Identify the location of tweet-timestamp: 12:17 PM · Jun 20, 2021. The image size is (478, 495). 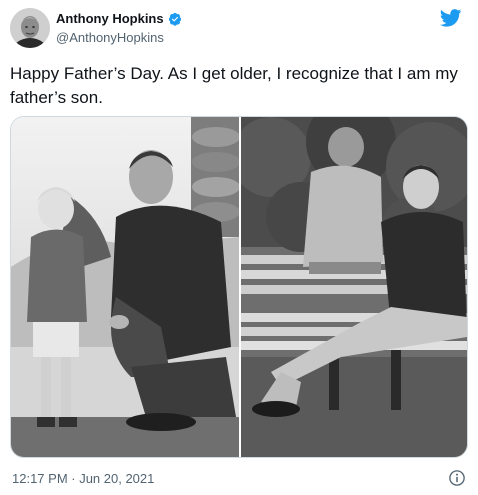
(83, 478).